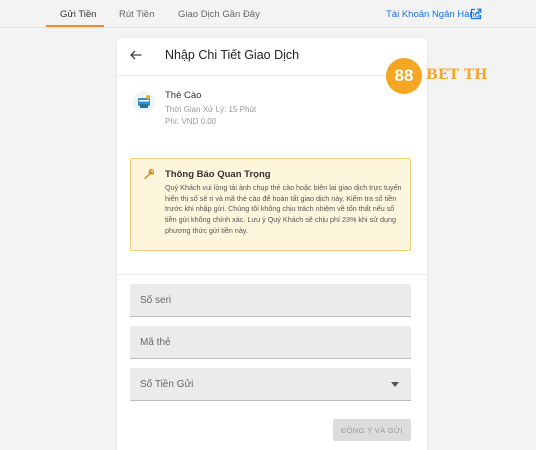 This screenshot has width=536, height=450. What do you see at coordinates (75, 26) in the screenshot?
I see `active-tab-indicator` at bounding box center [75, 26].